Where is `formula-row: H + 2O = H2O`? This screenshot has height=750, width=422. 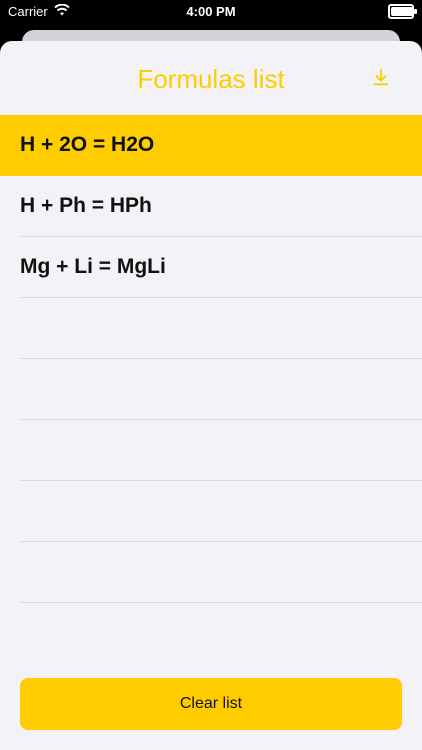
formula-row: H + 2O = H2O is located at coordinates (211, 145).